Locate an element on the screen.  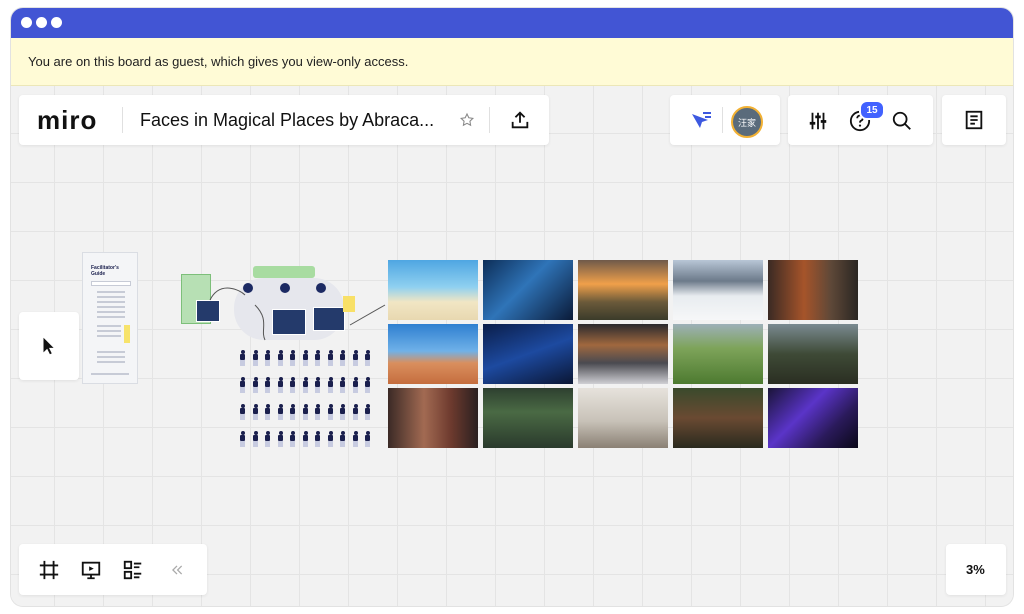
collapse-icon is located at coordinates (177, 570).